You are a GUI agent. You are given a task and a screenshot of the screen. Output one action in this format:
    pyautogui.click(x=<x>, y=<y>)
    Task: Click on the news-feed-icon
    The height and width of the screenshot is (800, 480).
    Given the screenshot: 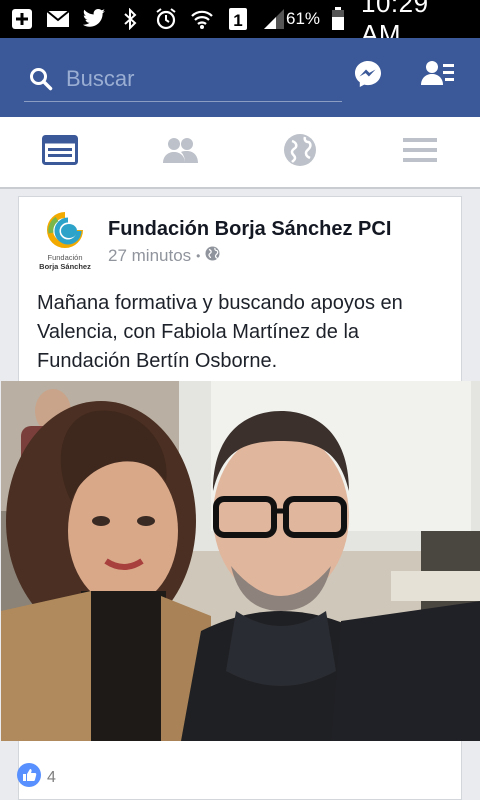 What is the action you would take?
    pyautogui.click(x=60, y=152)
    